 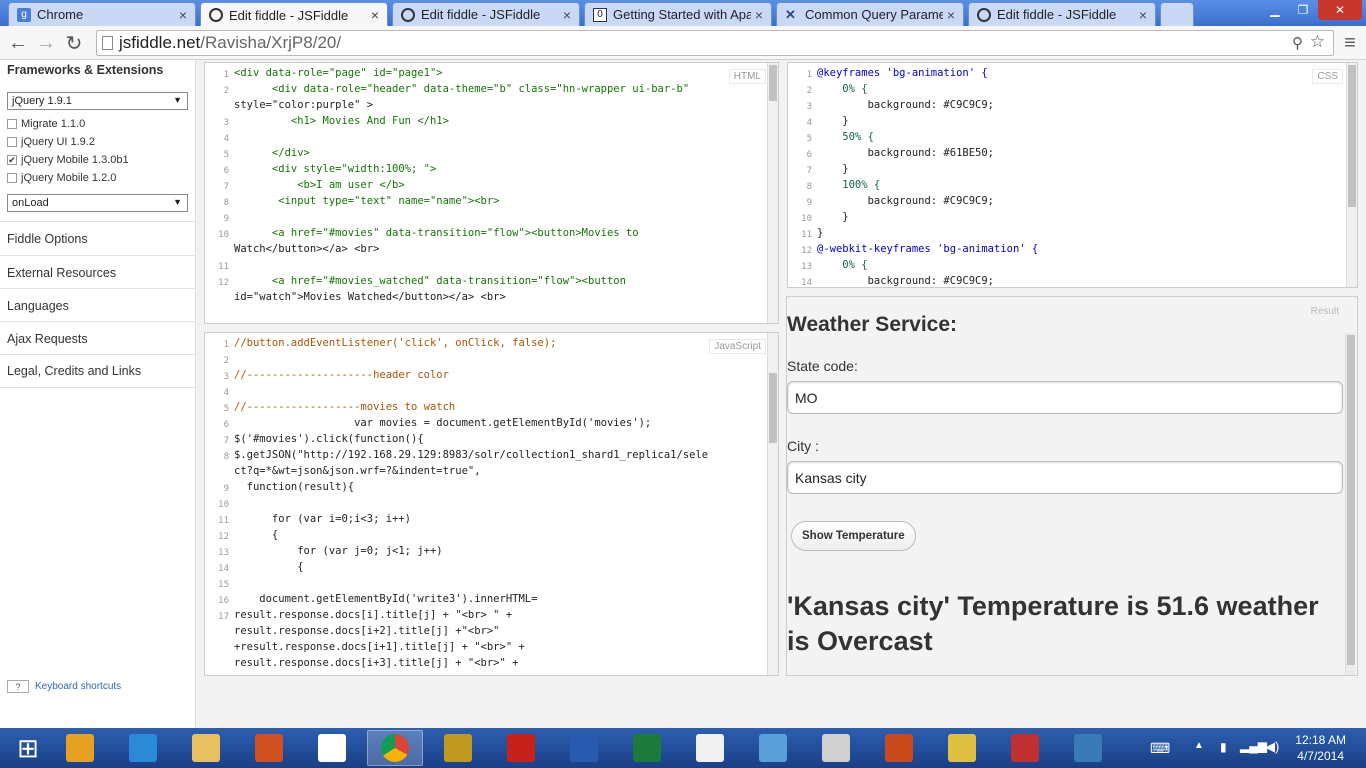 What do you see at coordinates (1025, 748) in the screenshot?
I see `app2-icon` at bounding box center [1025, 748].